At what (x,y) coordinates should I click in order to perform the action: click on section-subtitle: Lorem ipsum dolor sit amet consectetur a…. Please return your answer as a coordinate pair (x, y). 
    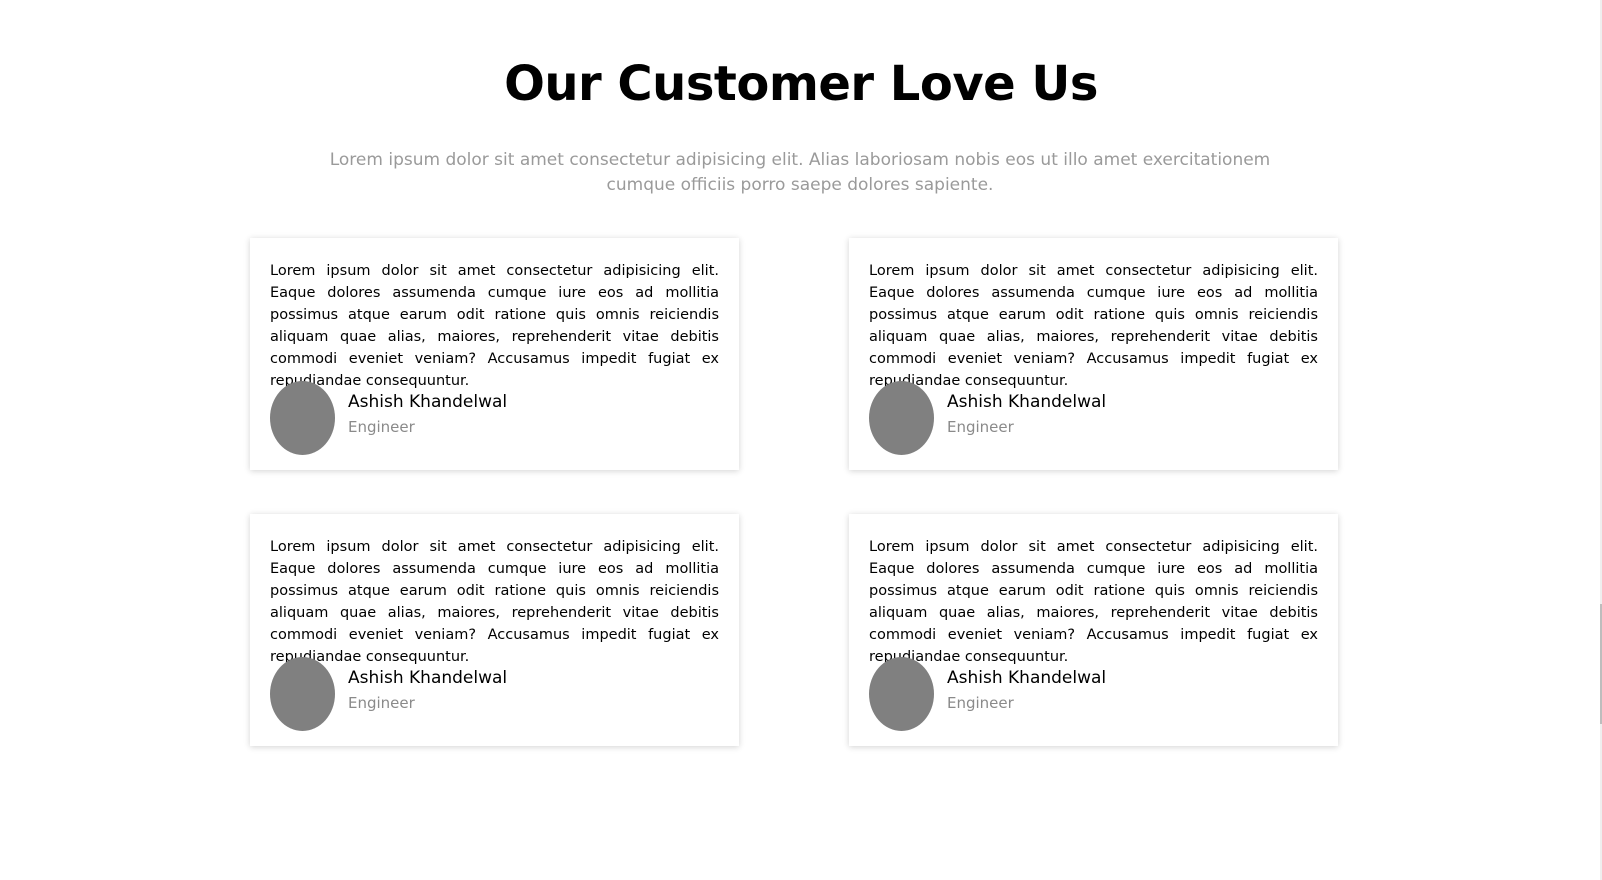
    Looking at the image, I should click on (800, 172).